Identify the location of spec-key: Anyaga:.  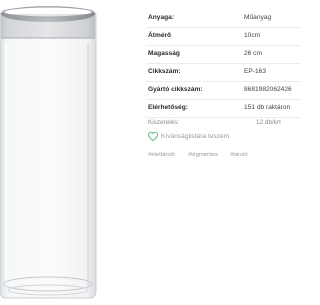
(161, 17).